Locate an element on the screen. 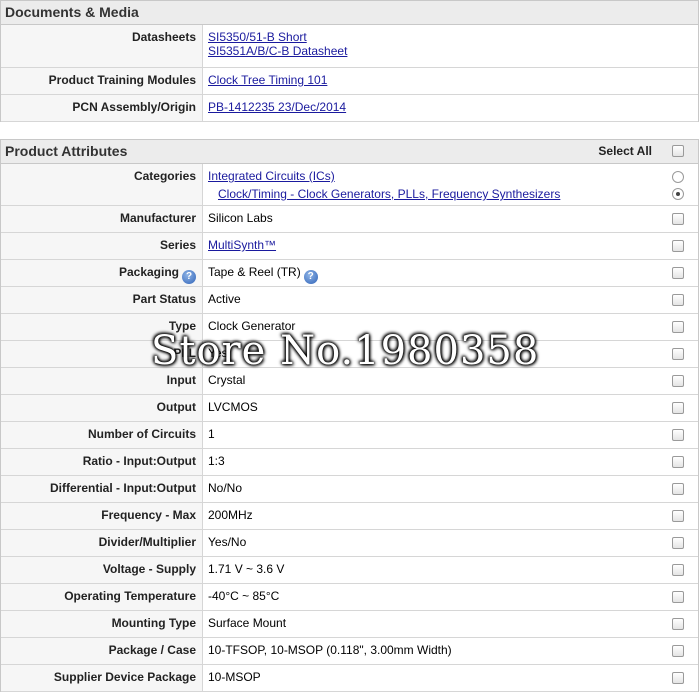 This screenshot has height=692, width=699. row-value: MultiSynth™ is located at coordinates (450, 246).